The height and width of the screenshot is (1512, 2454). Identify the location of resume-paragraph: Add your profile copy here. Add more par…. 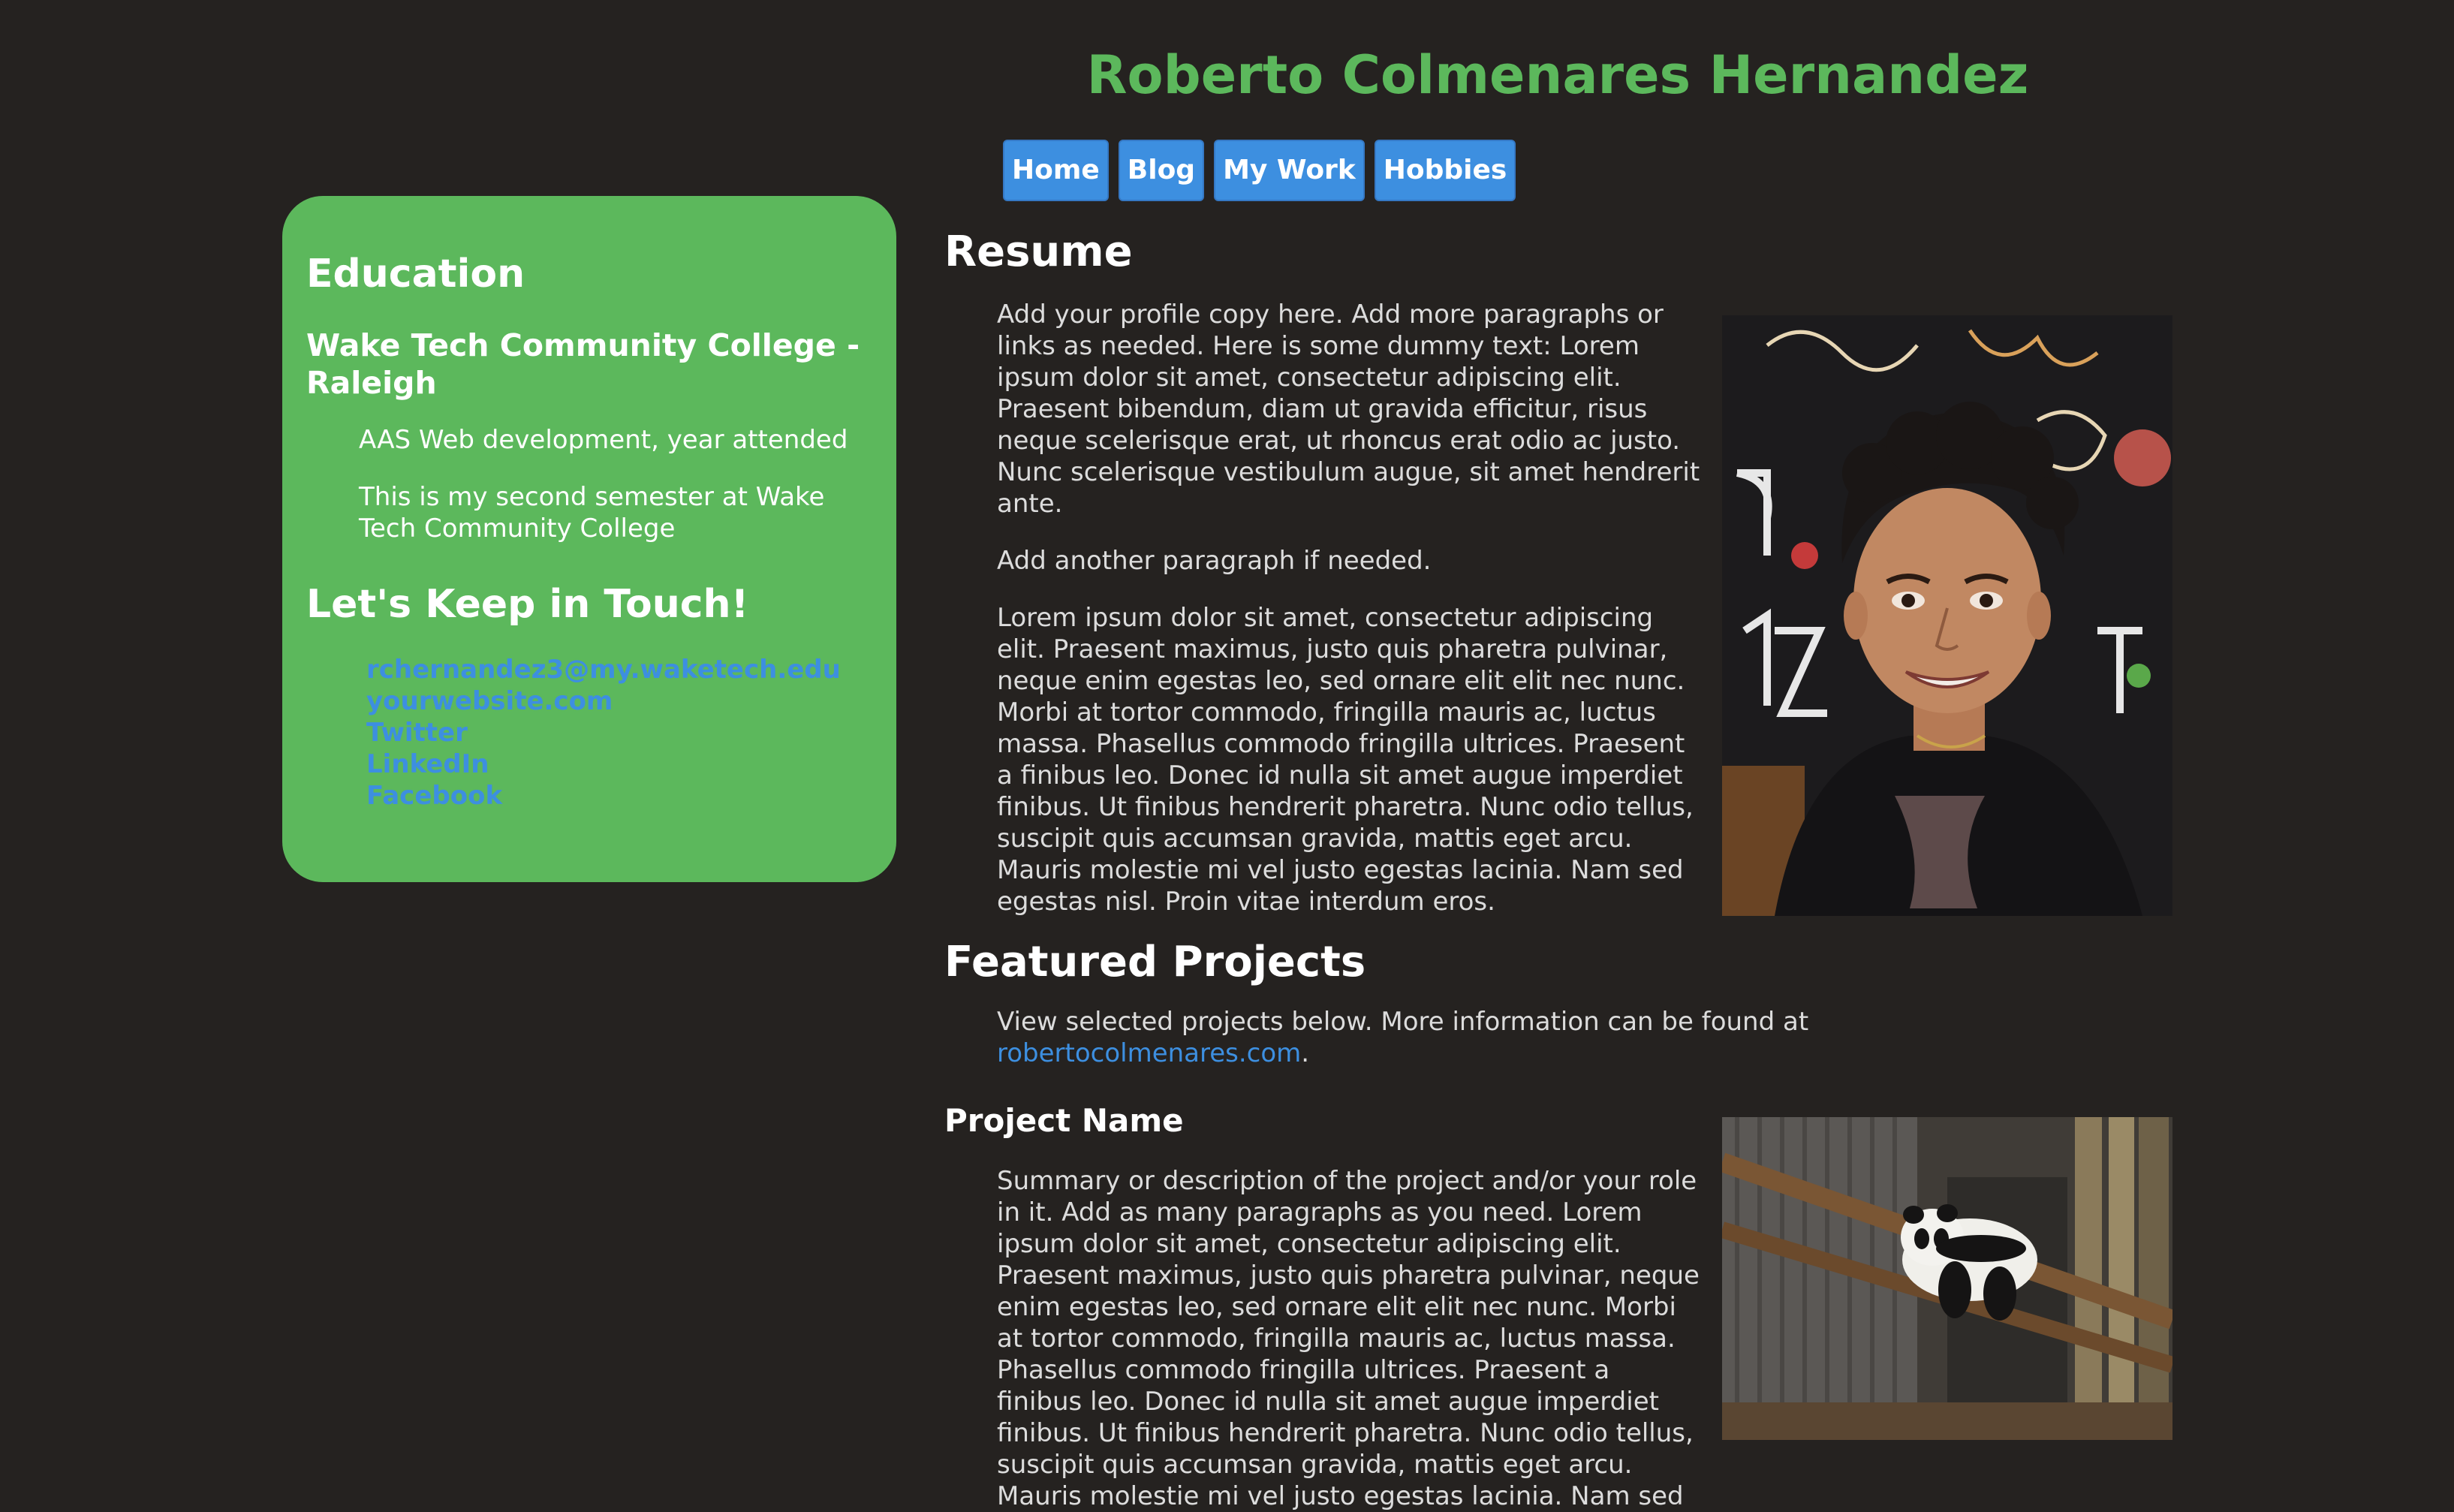
(1348, 410).